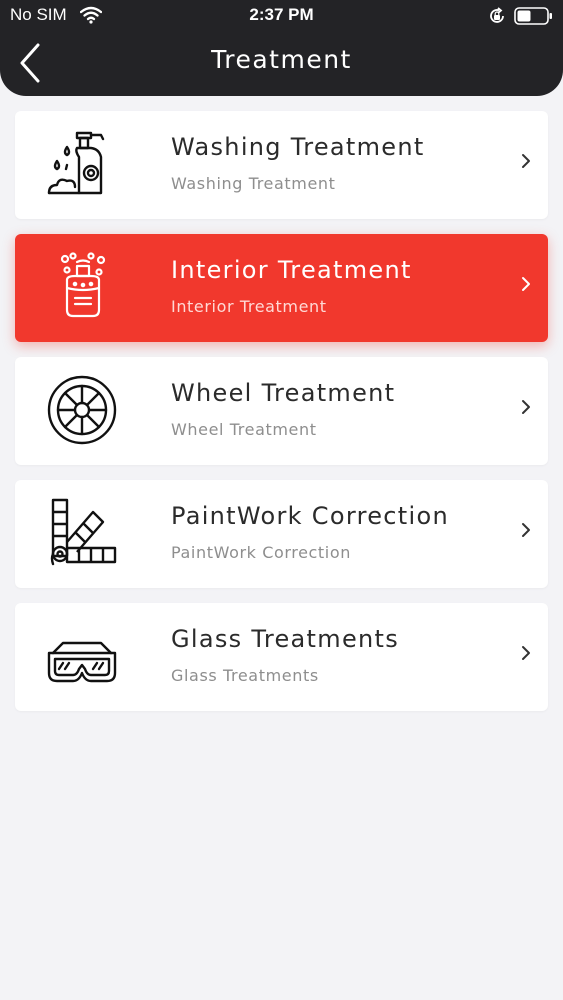 The height and width of the screenshot is (1000, 563). I want to click on list-item-glass-treatments: Glass Treatments Glass Treatments, so click(281, 657).